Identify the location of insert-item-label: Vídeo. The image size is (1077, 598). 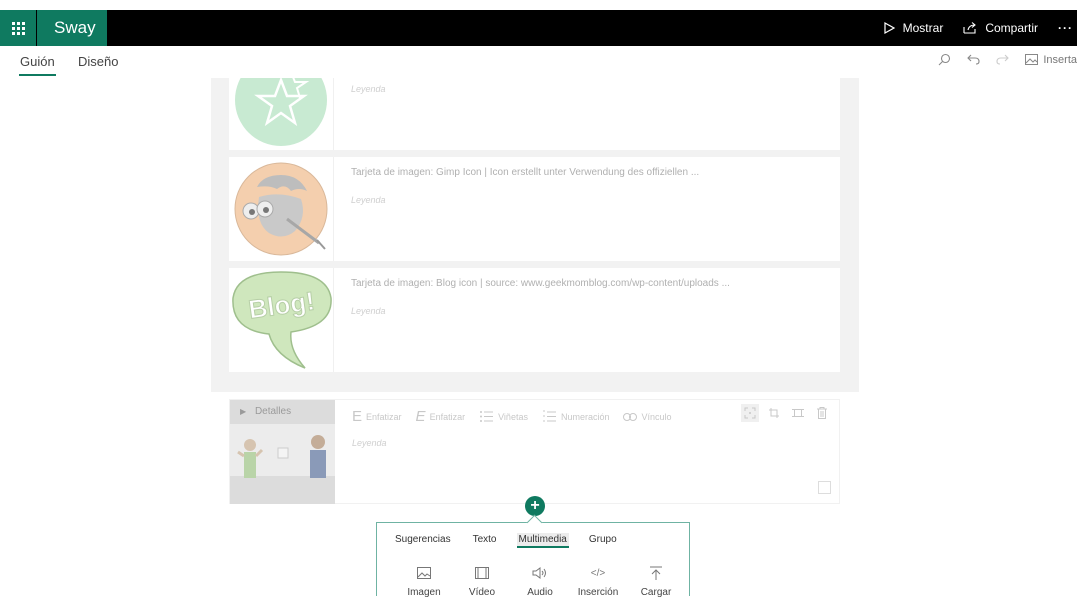
(482, 592).